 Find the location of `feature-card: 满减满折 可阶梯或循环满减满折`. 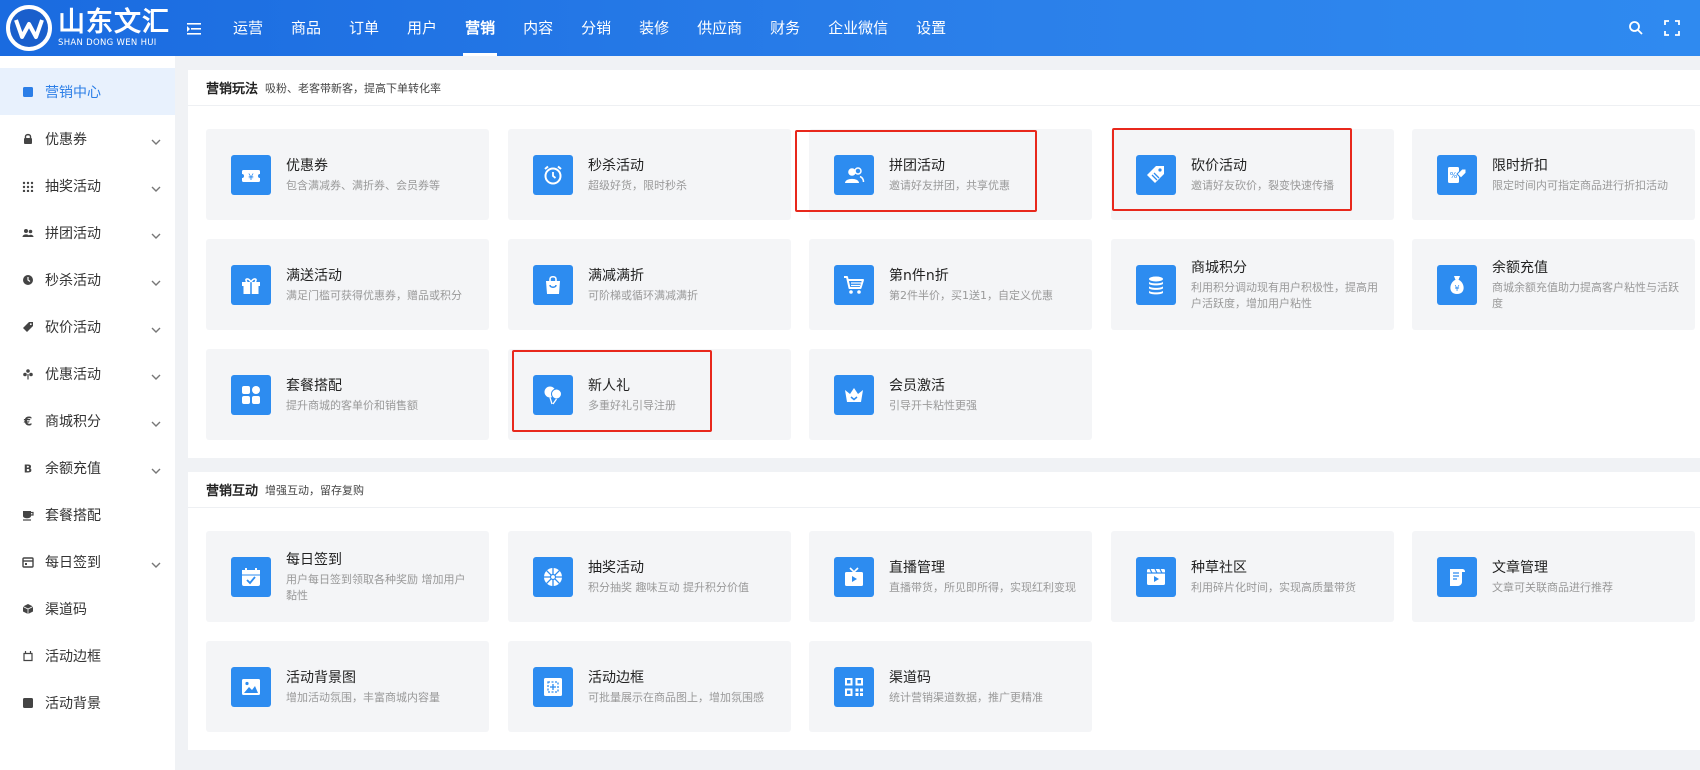

feature-card: 满减满折 可阶梯或循环满减满折 is located at coordinates (649, 284).